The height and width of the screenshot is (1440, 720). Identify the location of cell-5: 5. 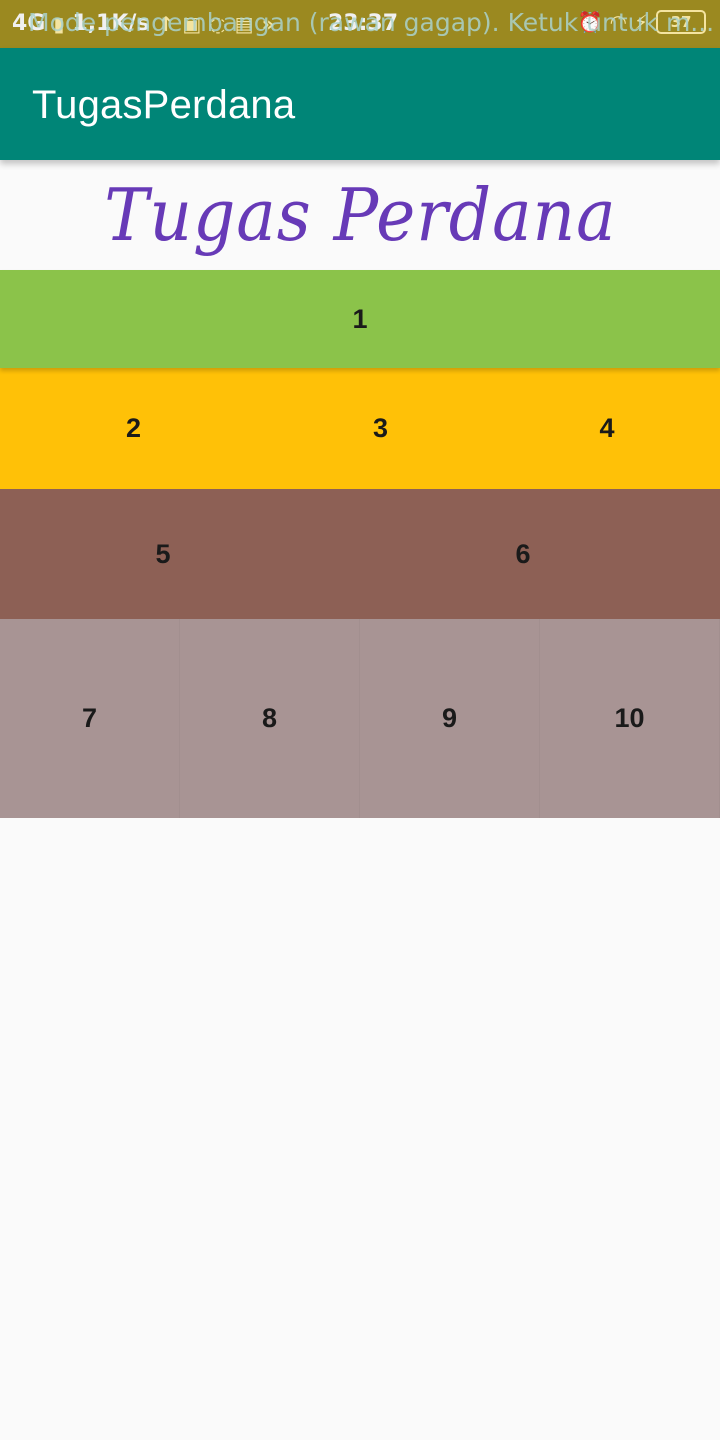
(163, 553).